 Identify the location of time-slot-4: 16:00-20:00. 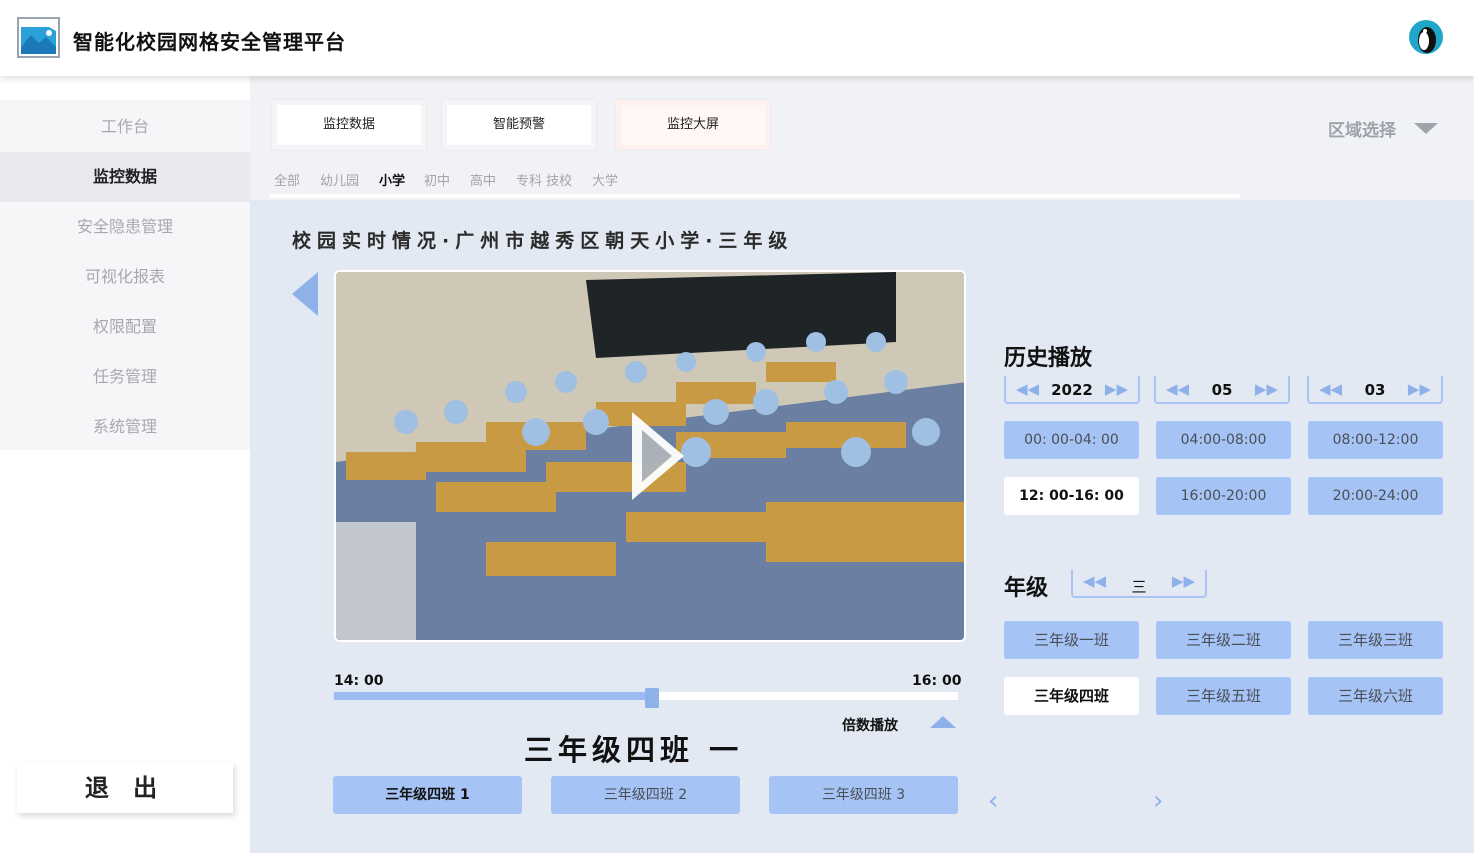
(1223, 496).